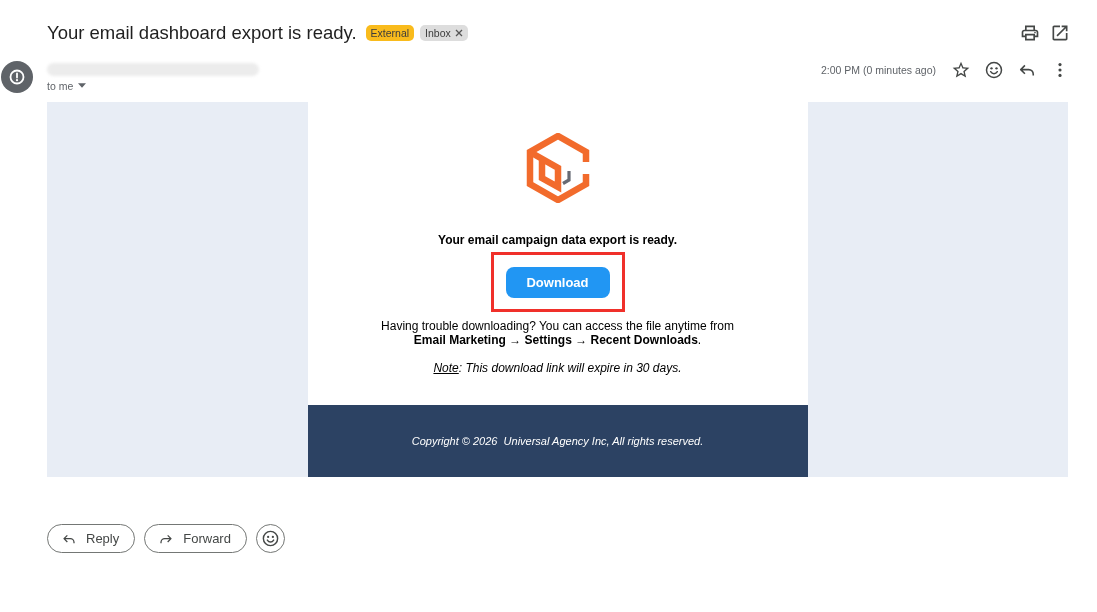  What do you see at coordinates (17, 77) in the screenshot?
I see `alert-avatar-icon` at bounding box center [17, 77].